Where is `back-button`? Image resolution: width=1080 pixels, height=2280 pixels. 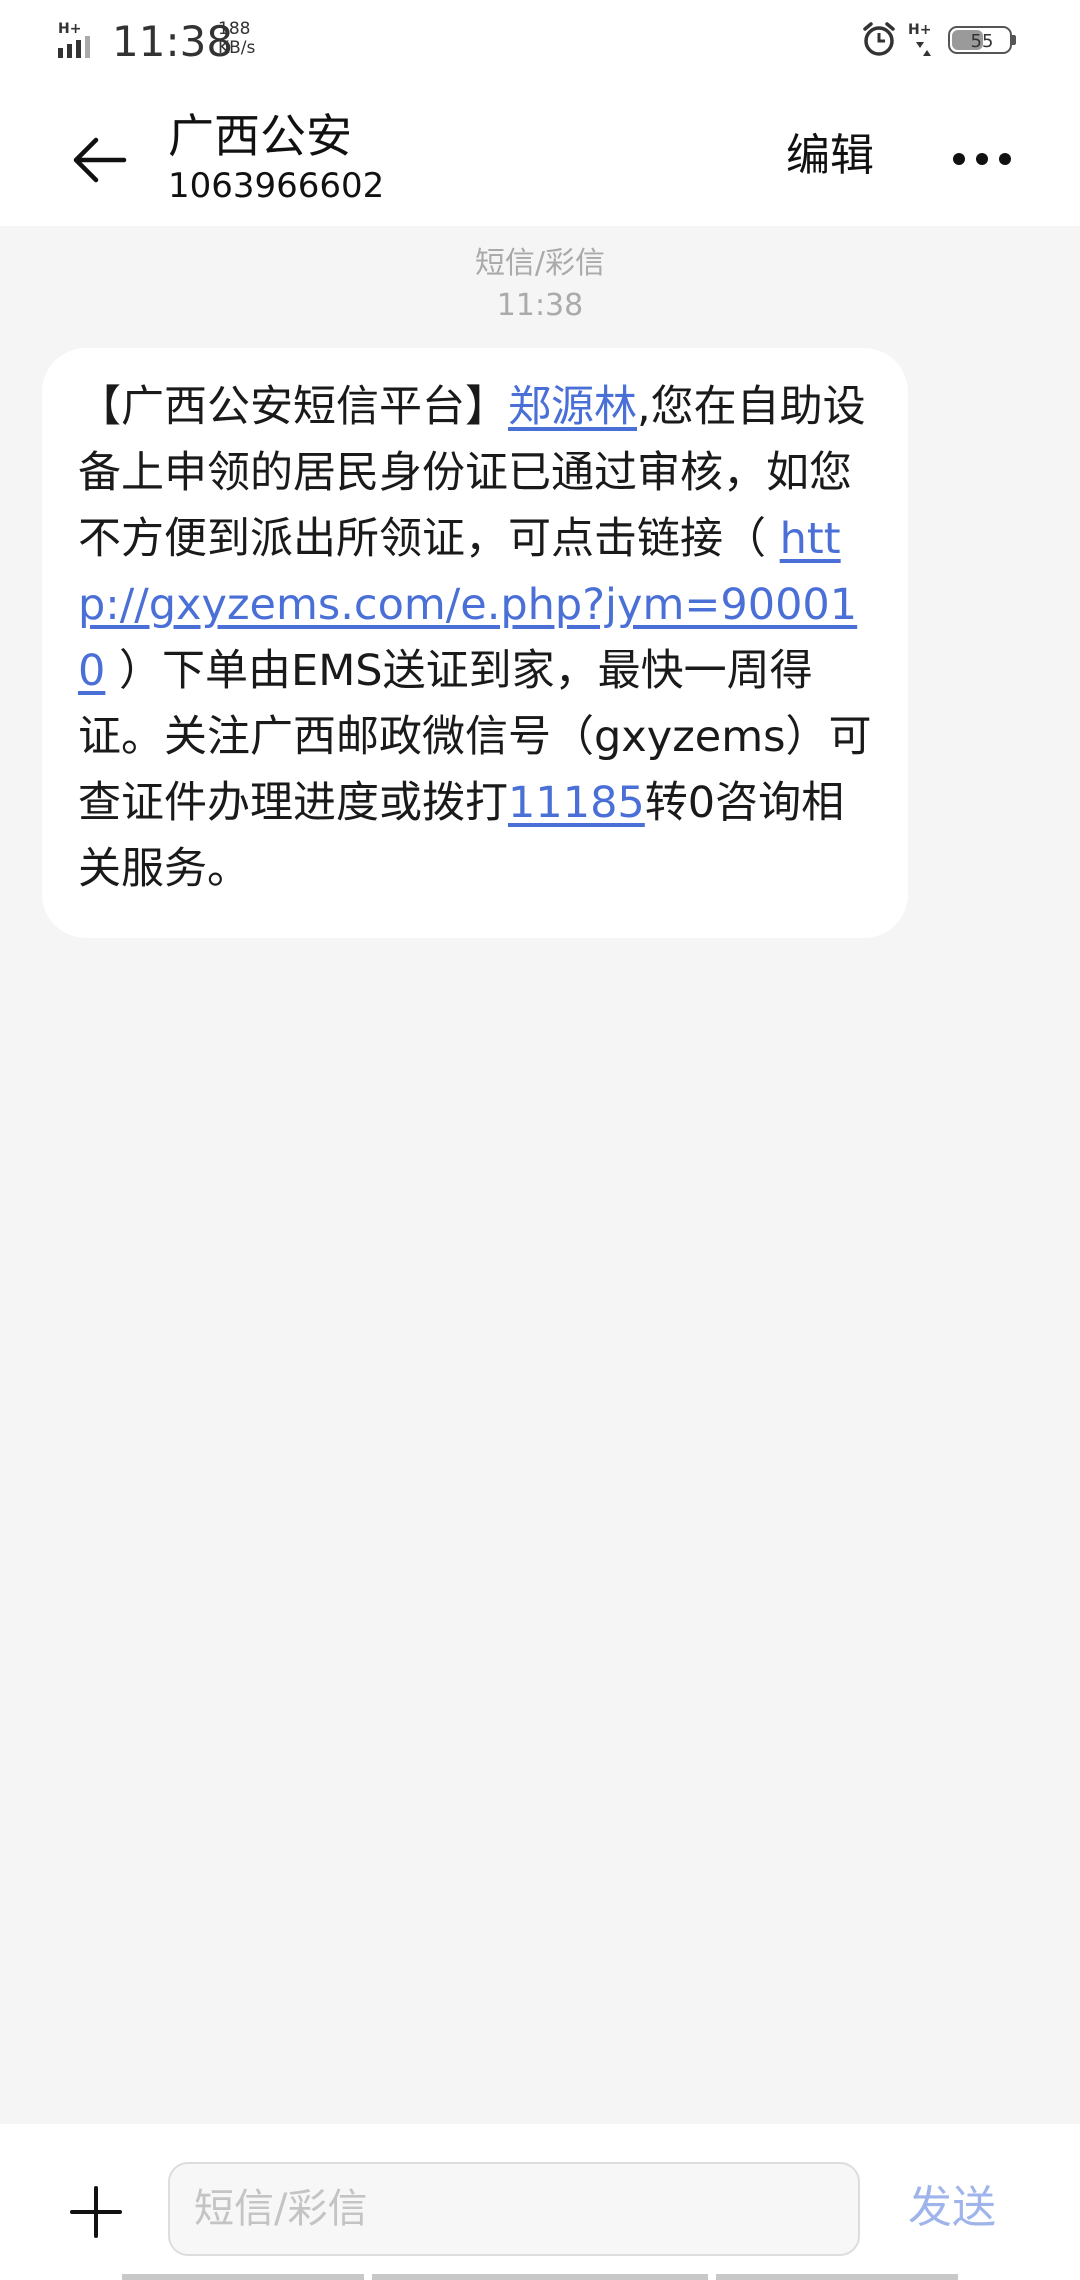 back-button is located at coordinates (100, 160).